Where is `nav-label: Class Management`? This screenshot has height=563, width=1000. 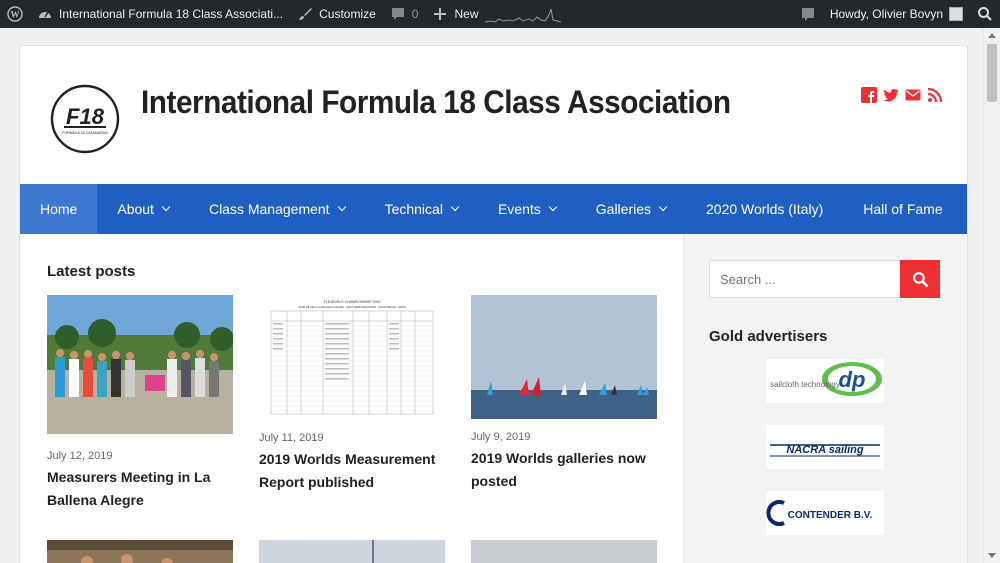
nav-label: Class Management is located at coordinates (269, 209).